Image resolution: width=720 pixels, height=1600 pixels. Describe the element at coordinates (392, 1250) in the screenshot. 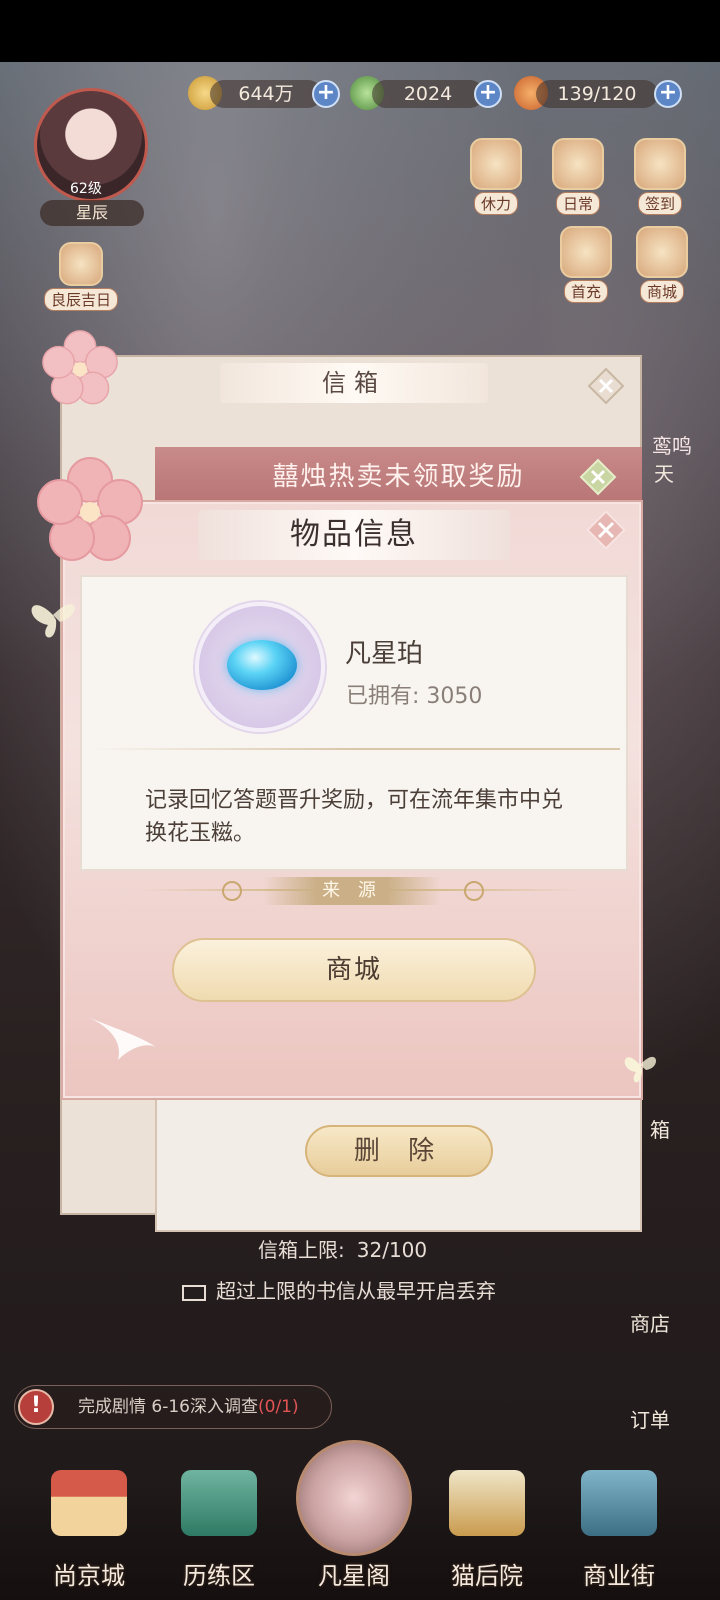

I see `mailbox-limit-value: 32/100` at that location.